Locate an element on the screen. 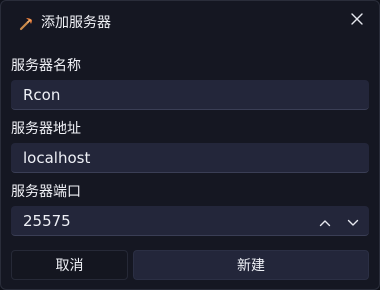 The height and width of the screenshot is (290, 380). chevron-up-icon is located at coordinates (325, 221).